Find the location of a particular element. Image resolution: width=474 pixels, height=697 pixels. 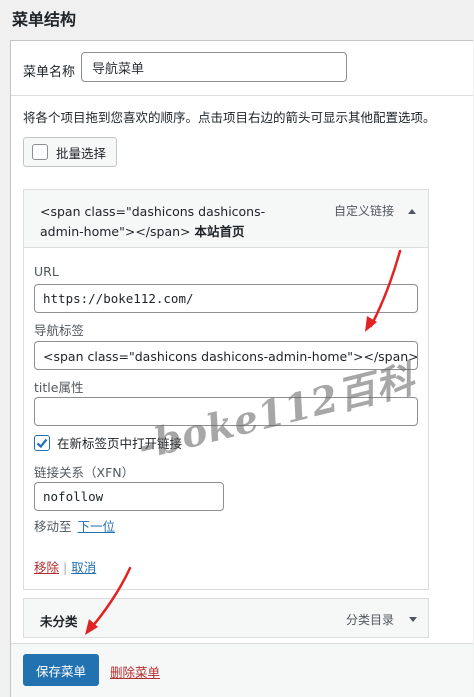

divider is located at coordinates (242, 95).